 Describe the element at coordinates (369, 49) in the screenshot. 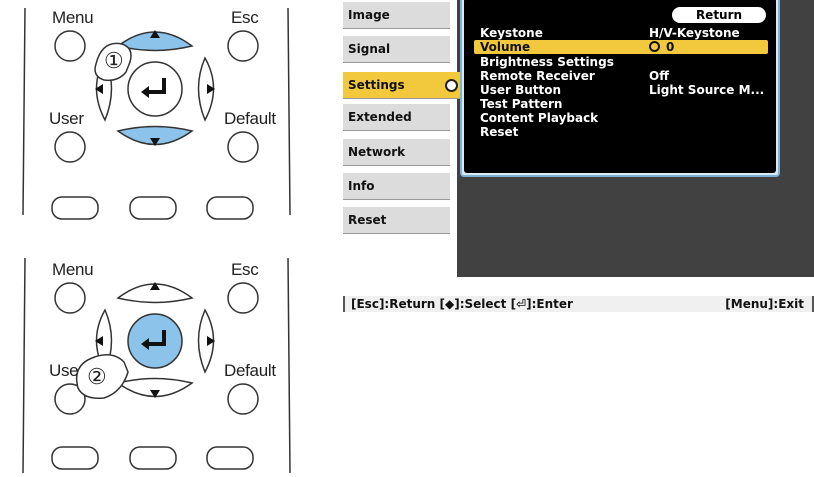

I see `sidebar-item-label: Signal` at that location.